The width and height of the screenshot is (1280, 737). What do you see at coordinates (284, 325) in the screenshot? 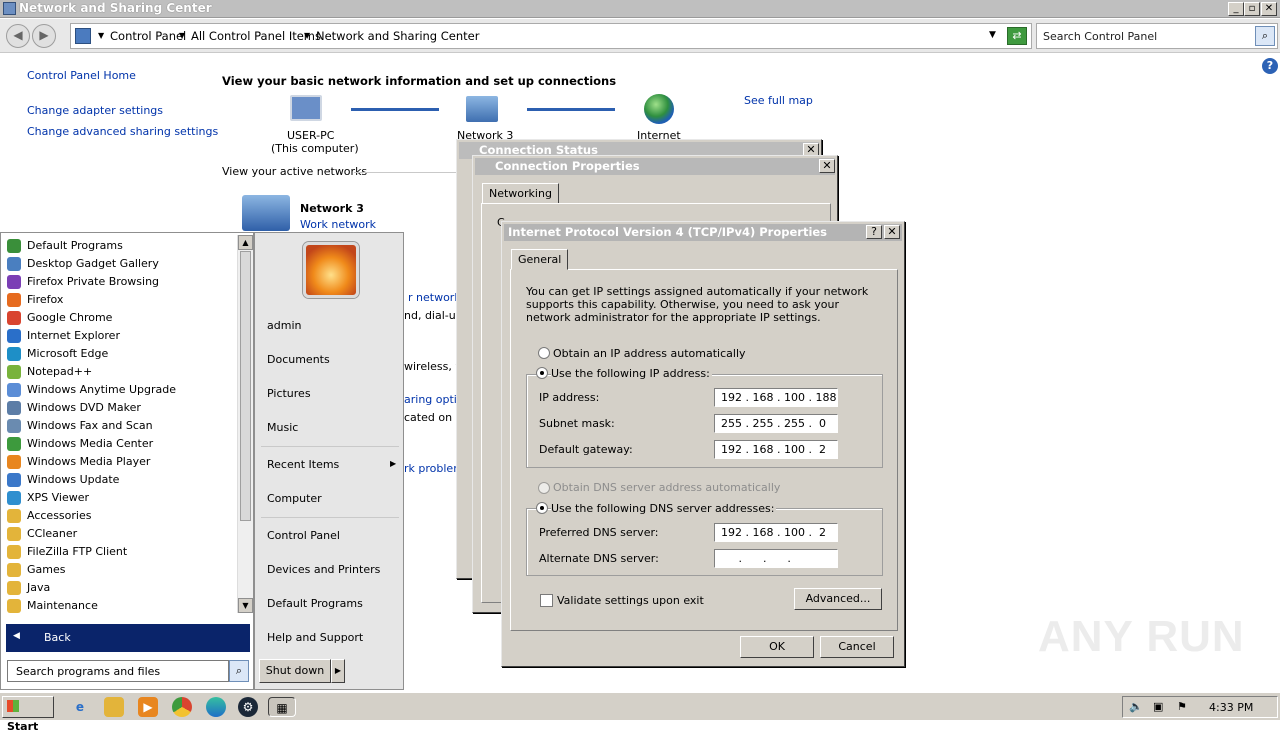
I see `start-item-admin: admin` at bounding box center [284, 325].